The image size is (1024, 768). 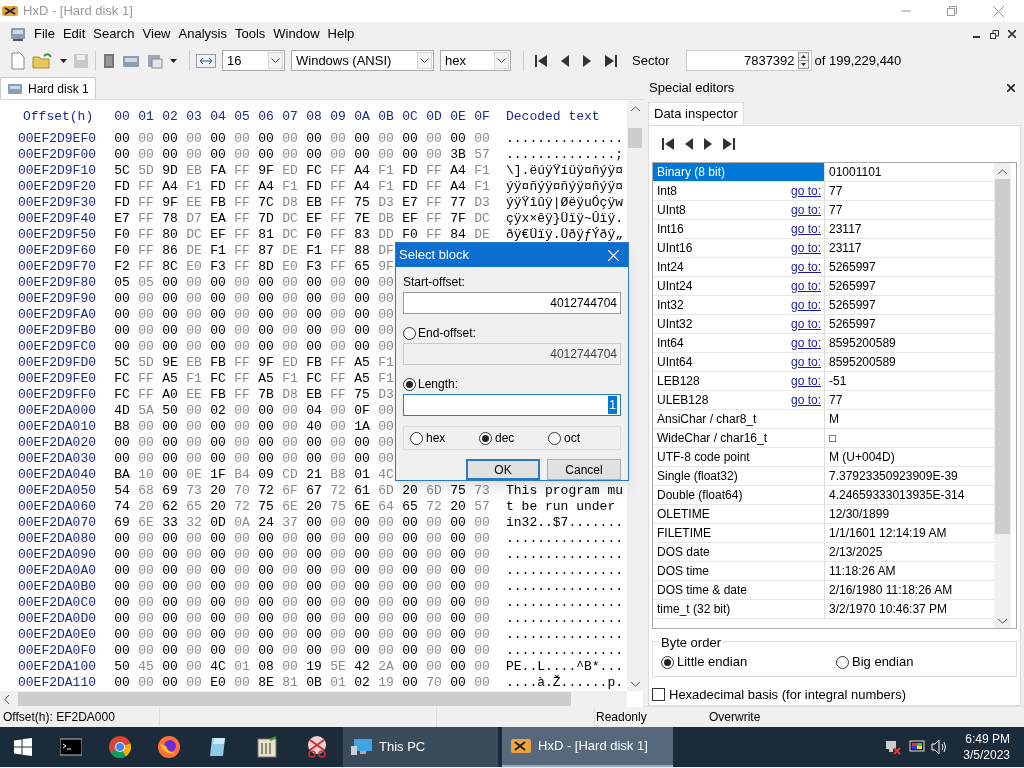 I want to click on hex-byte: 73, so click(x=482, y=491).